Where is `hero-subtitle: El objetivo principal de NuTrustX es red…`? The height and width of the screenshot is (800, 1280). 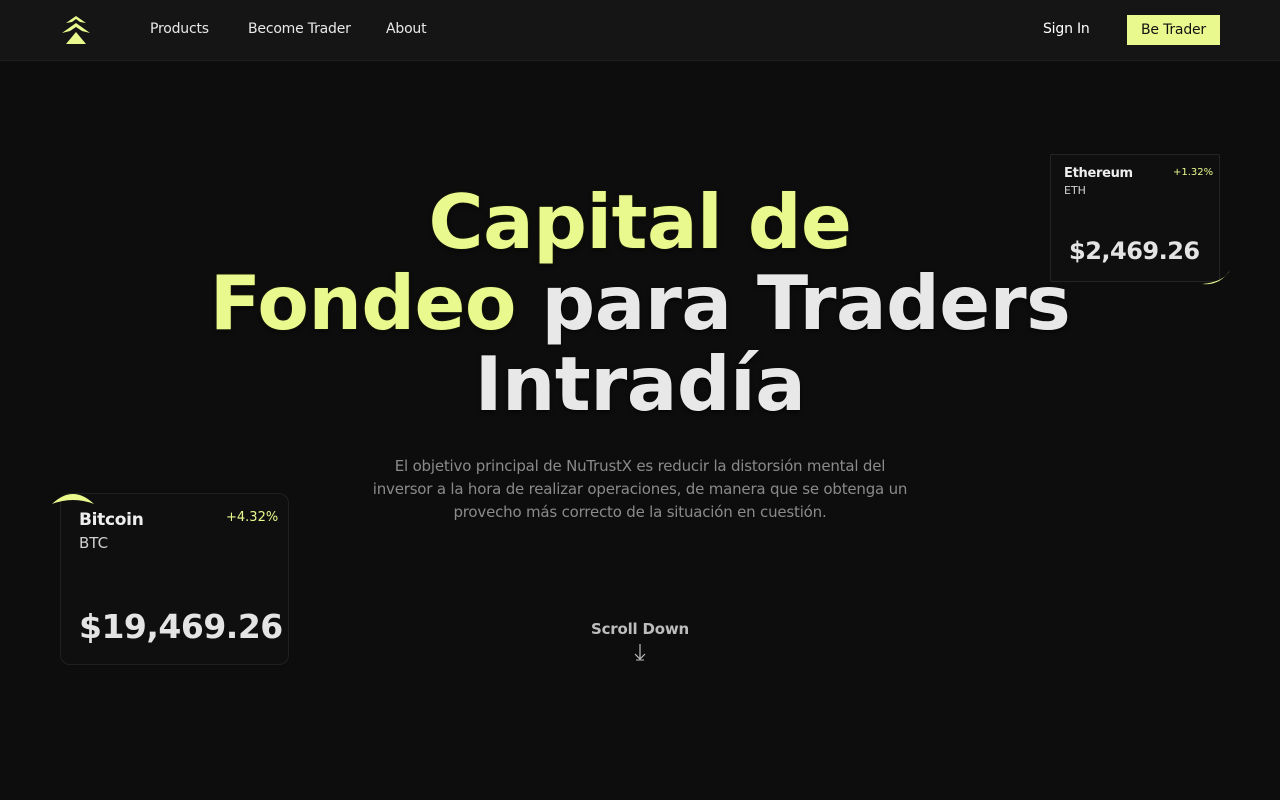
hero-subtitle: El objetivo principal de NuTrustX es red… is located at coordinates (640, 489).